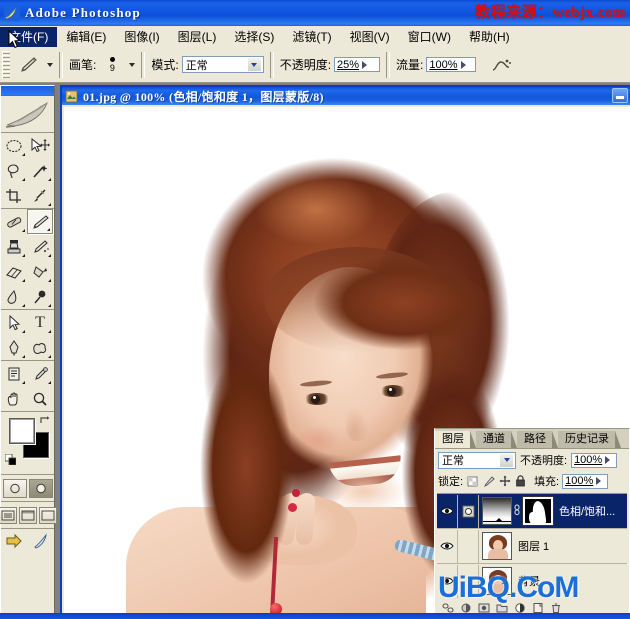 Image resolution: width=630 pixels, height=619 pixels. I want to click on layer-thumbnail-background, so click(497, 581).